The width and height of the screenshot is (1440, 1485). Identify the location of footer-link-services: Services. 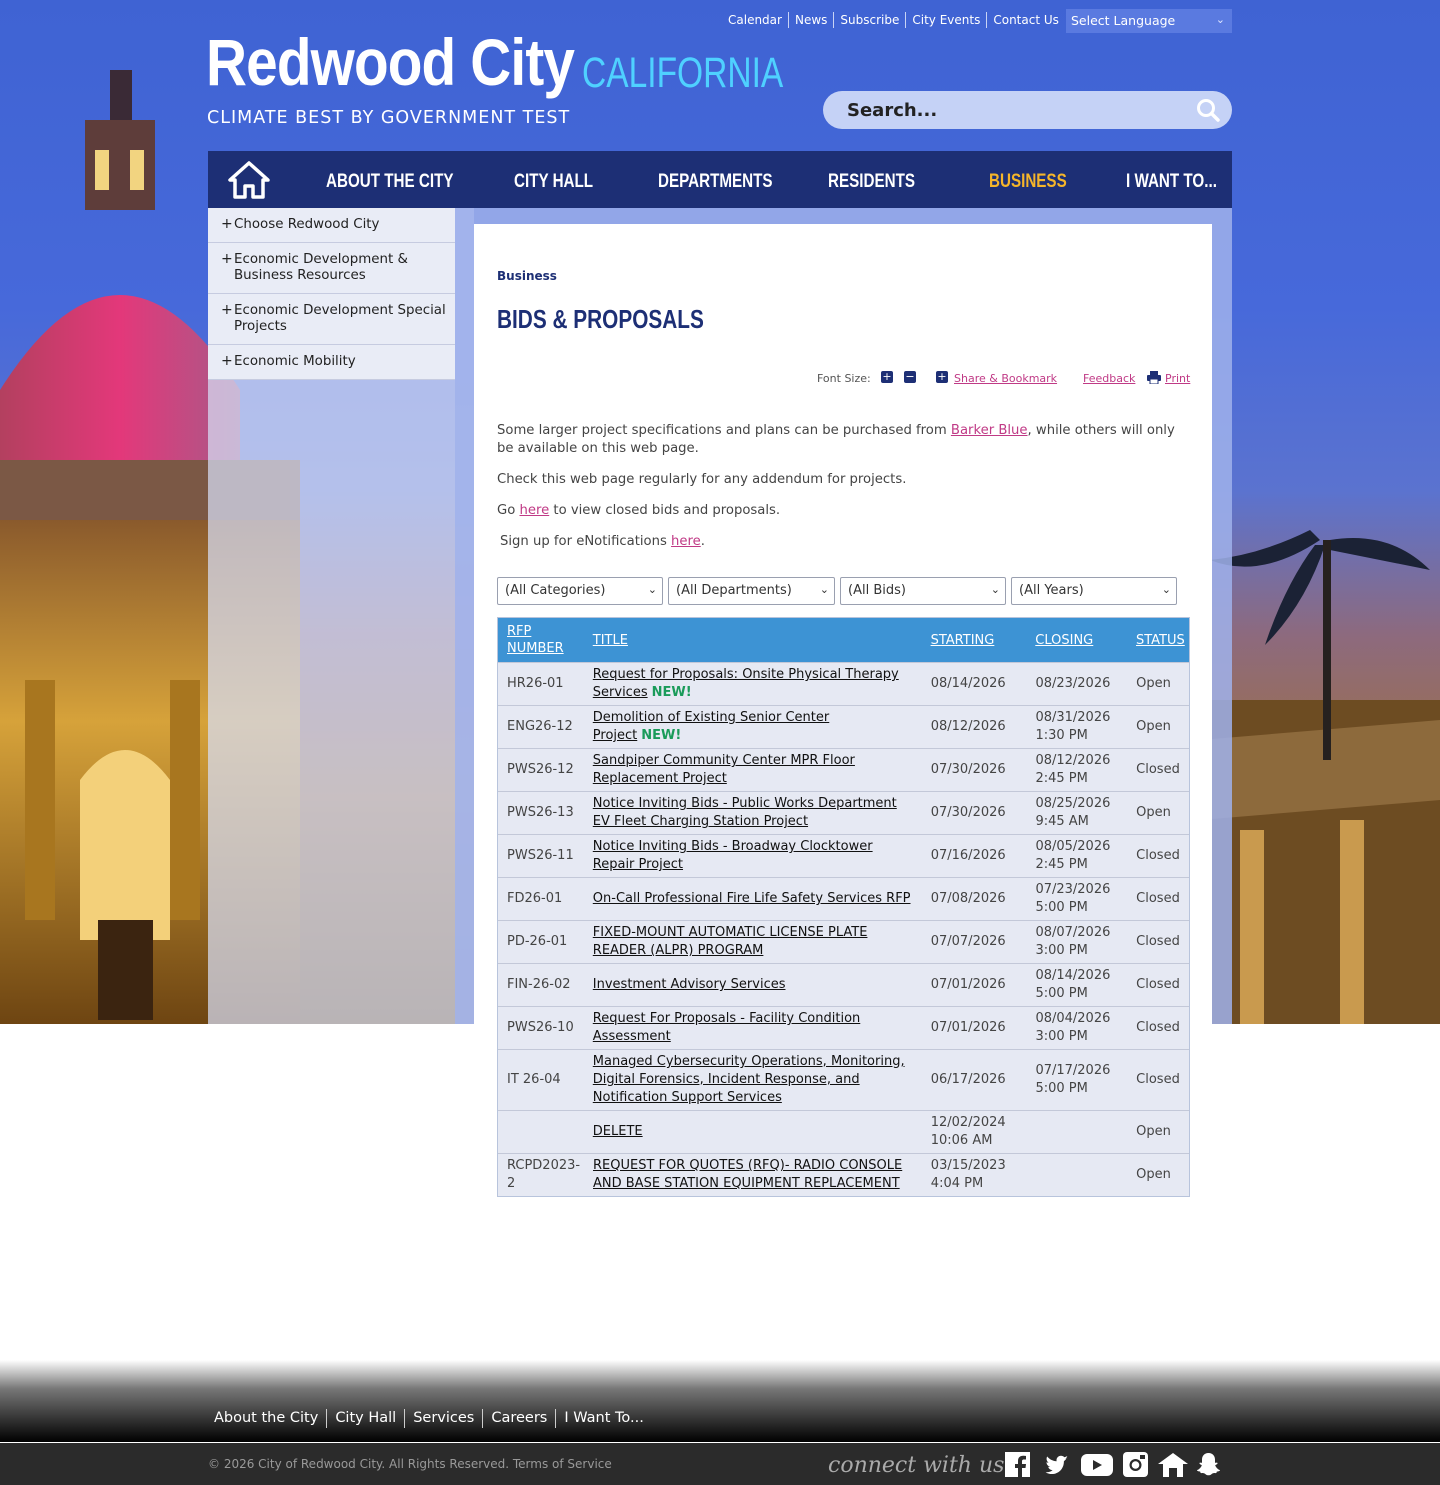
(443, 1418).